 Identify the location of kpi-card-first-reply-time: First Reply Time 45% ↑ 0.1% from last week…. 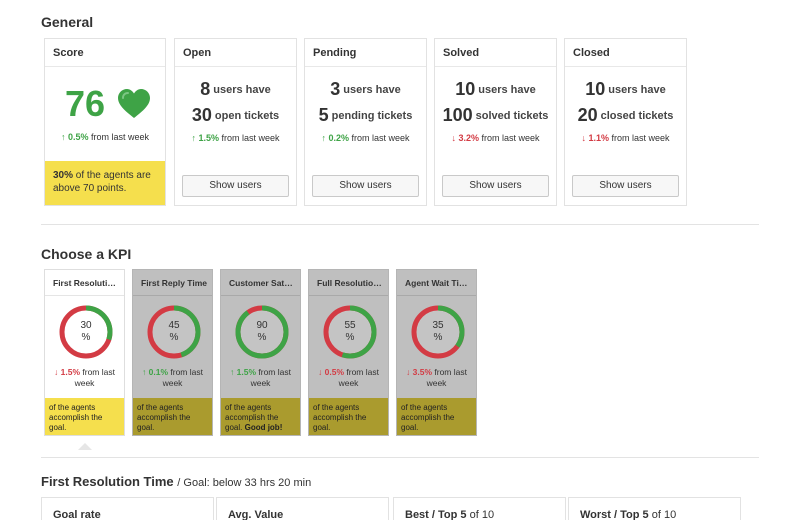
(172, 352).